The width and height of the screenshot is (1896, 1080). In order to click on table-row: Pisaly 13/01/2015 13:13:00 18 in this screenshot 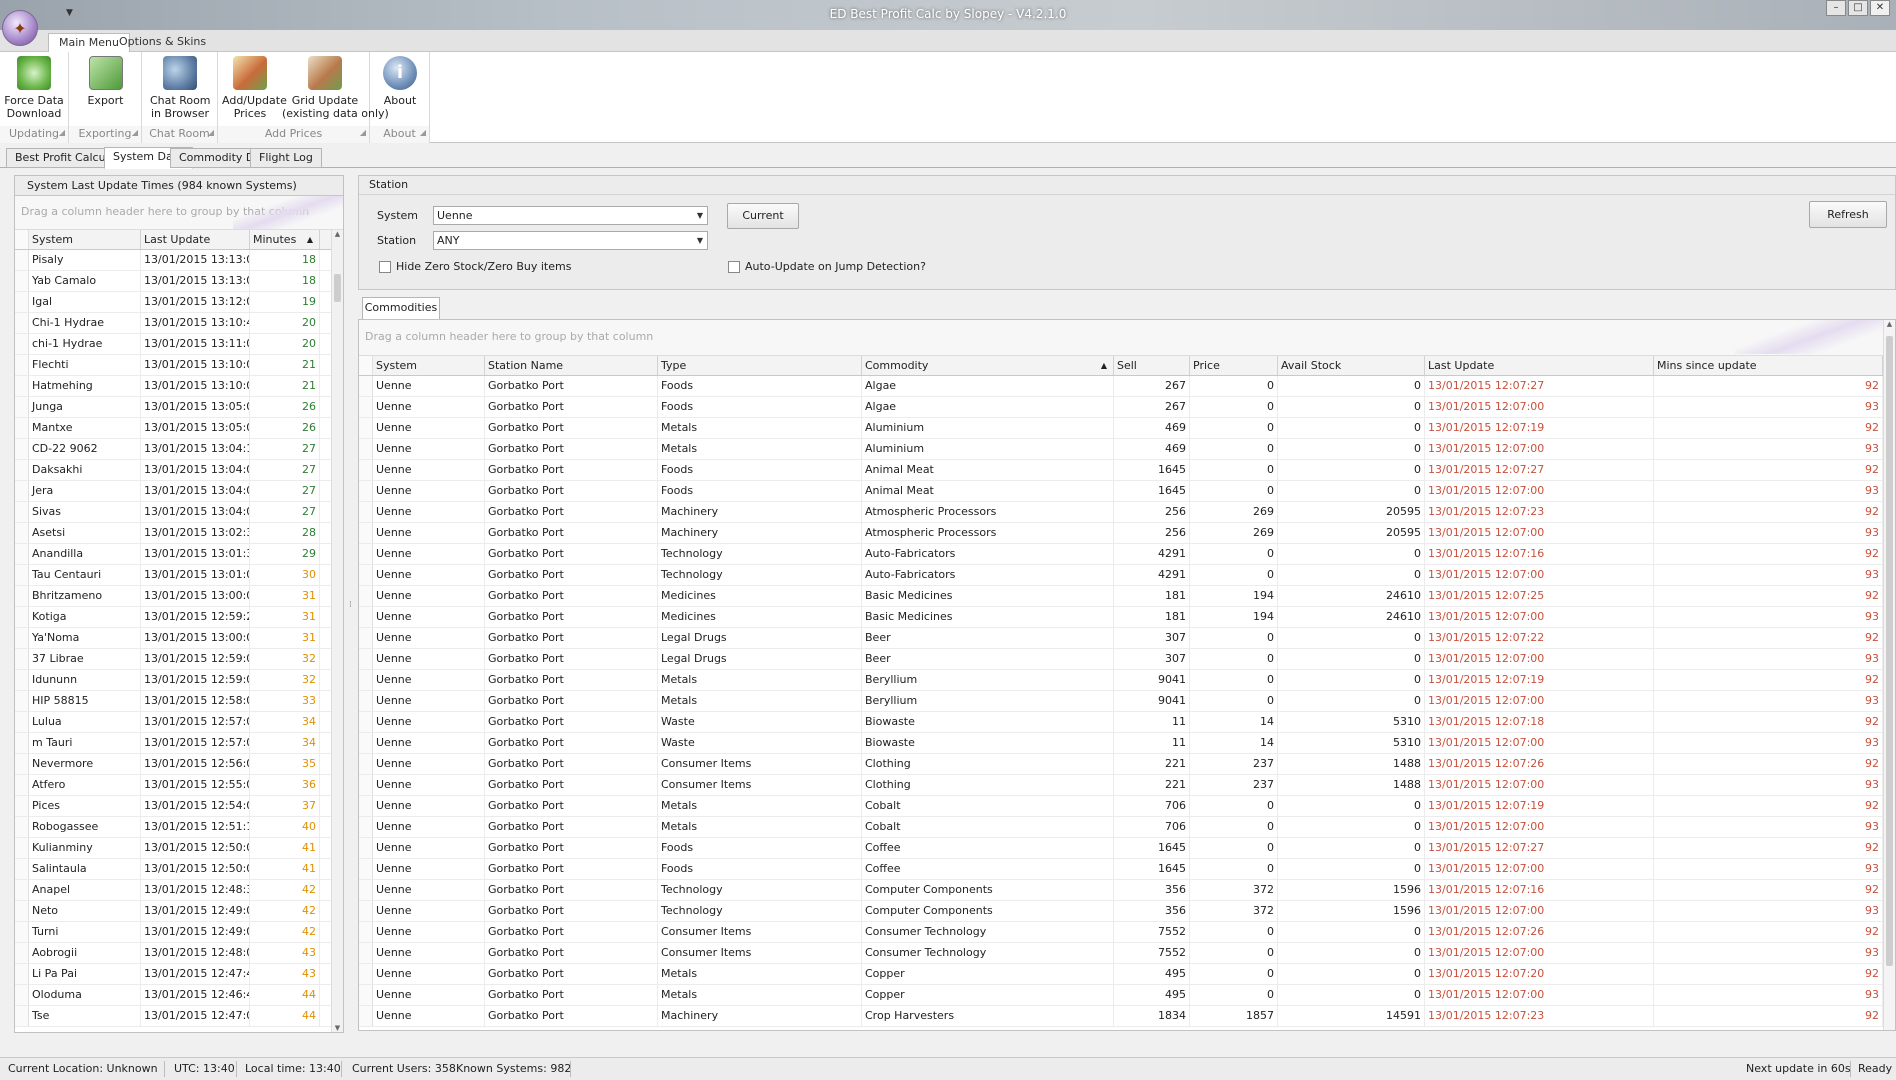, I will do `click(179, 260)`.